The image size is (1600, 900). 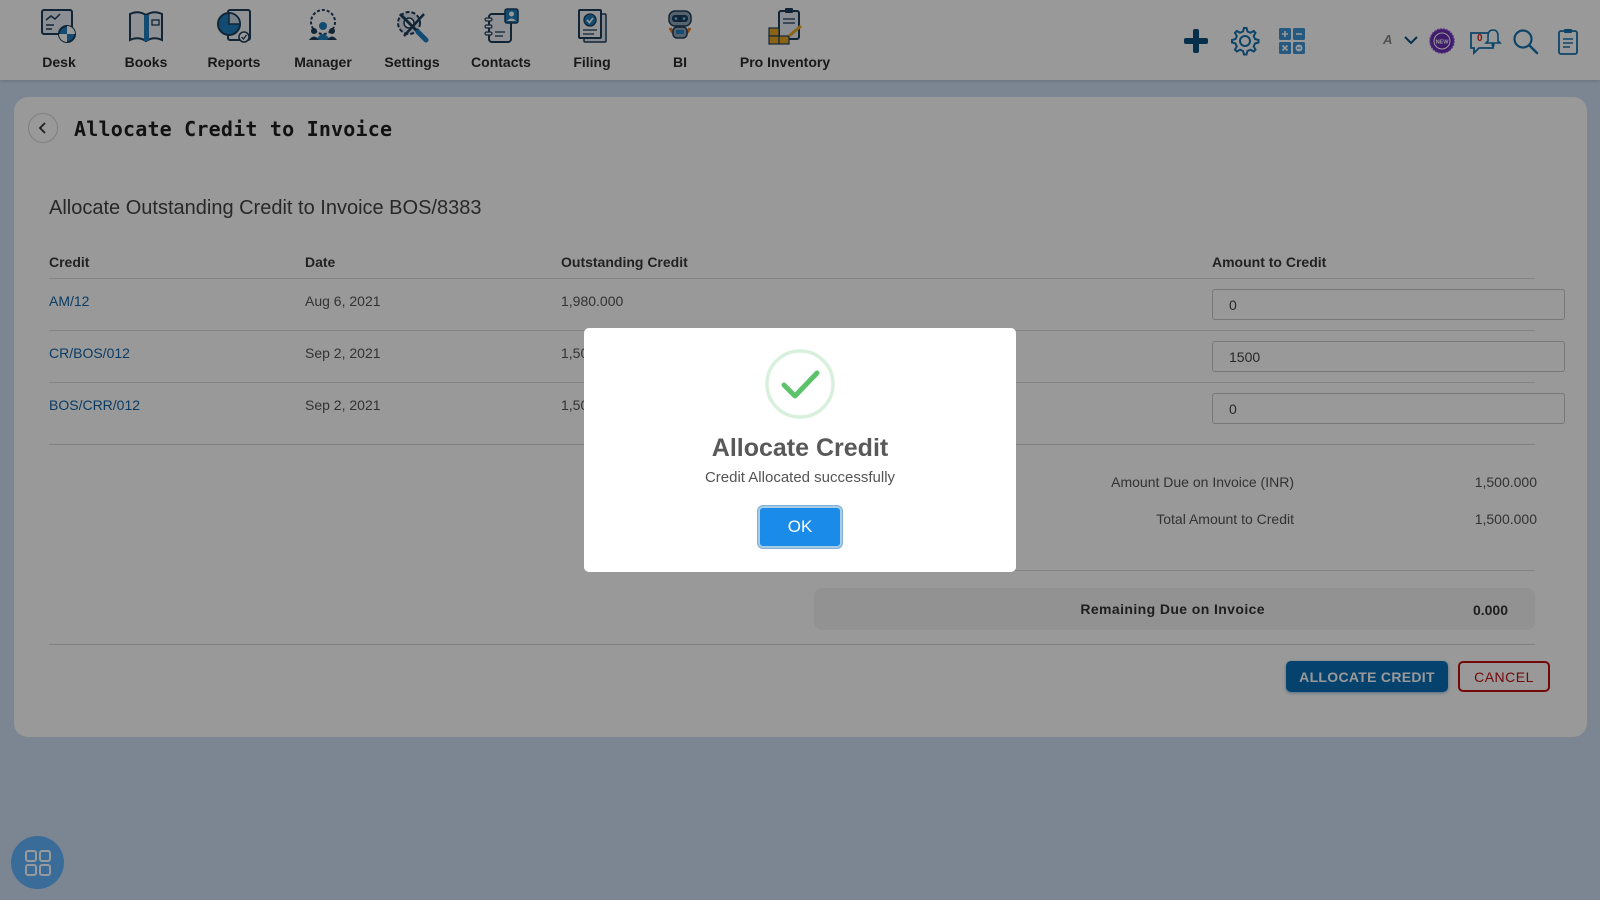 What do you see at coordinates (800, 477) in the screenshot?
I see `dialog-message: Credit Allocated successfully` at bounding box center [800, 477].